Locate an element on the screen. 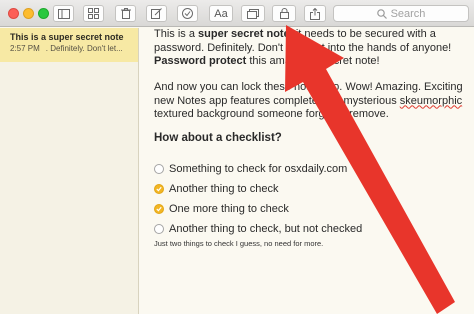 This screenshot has height=314, width=474. compose-icon is located at coordinates (156, 13).